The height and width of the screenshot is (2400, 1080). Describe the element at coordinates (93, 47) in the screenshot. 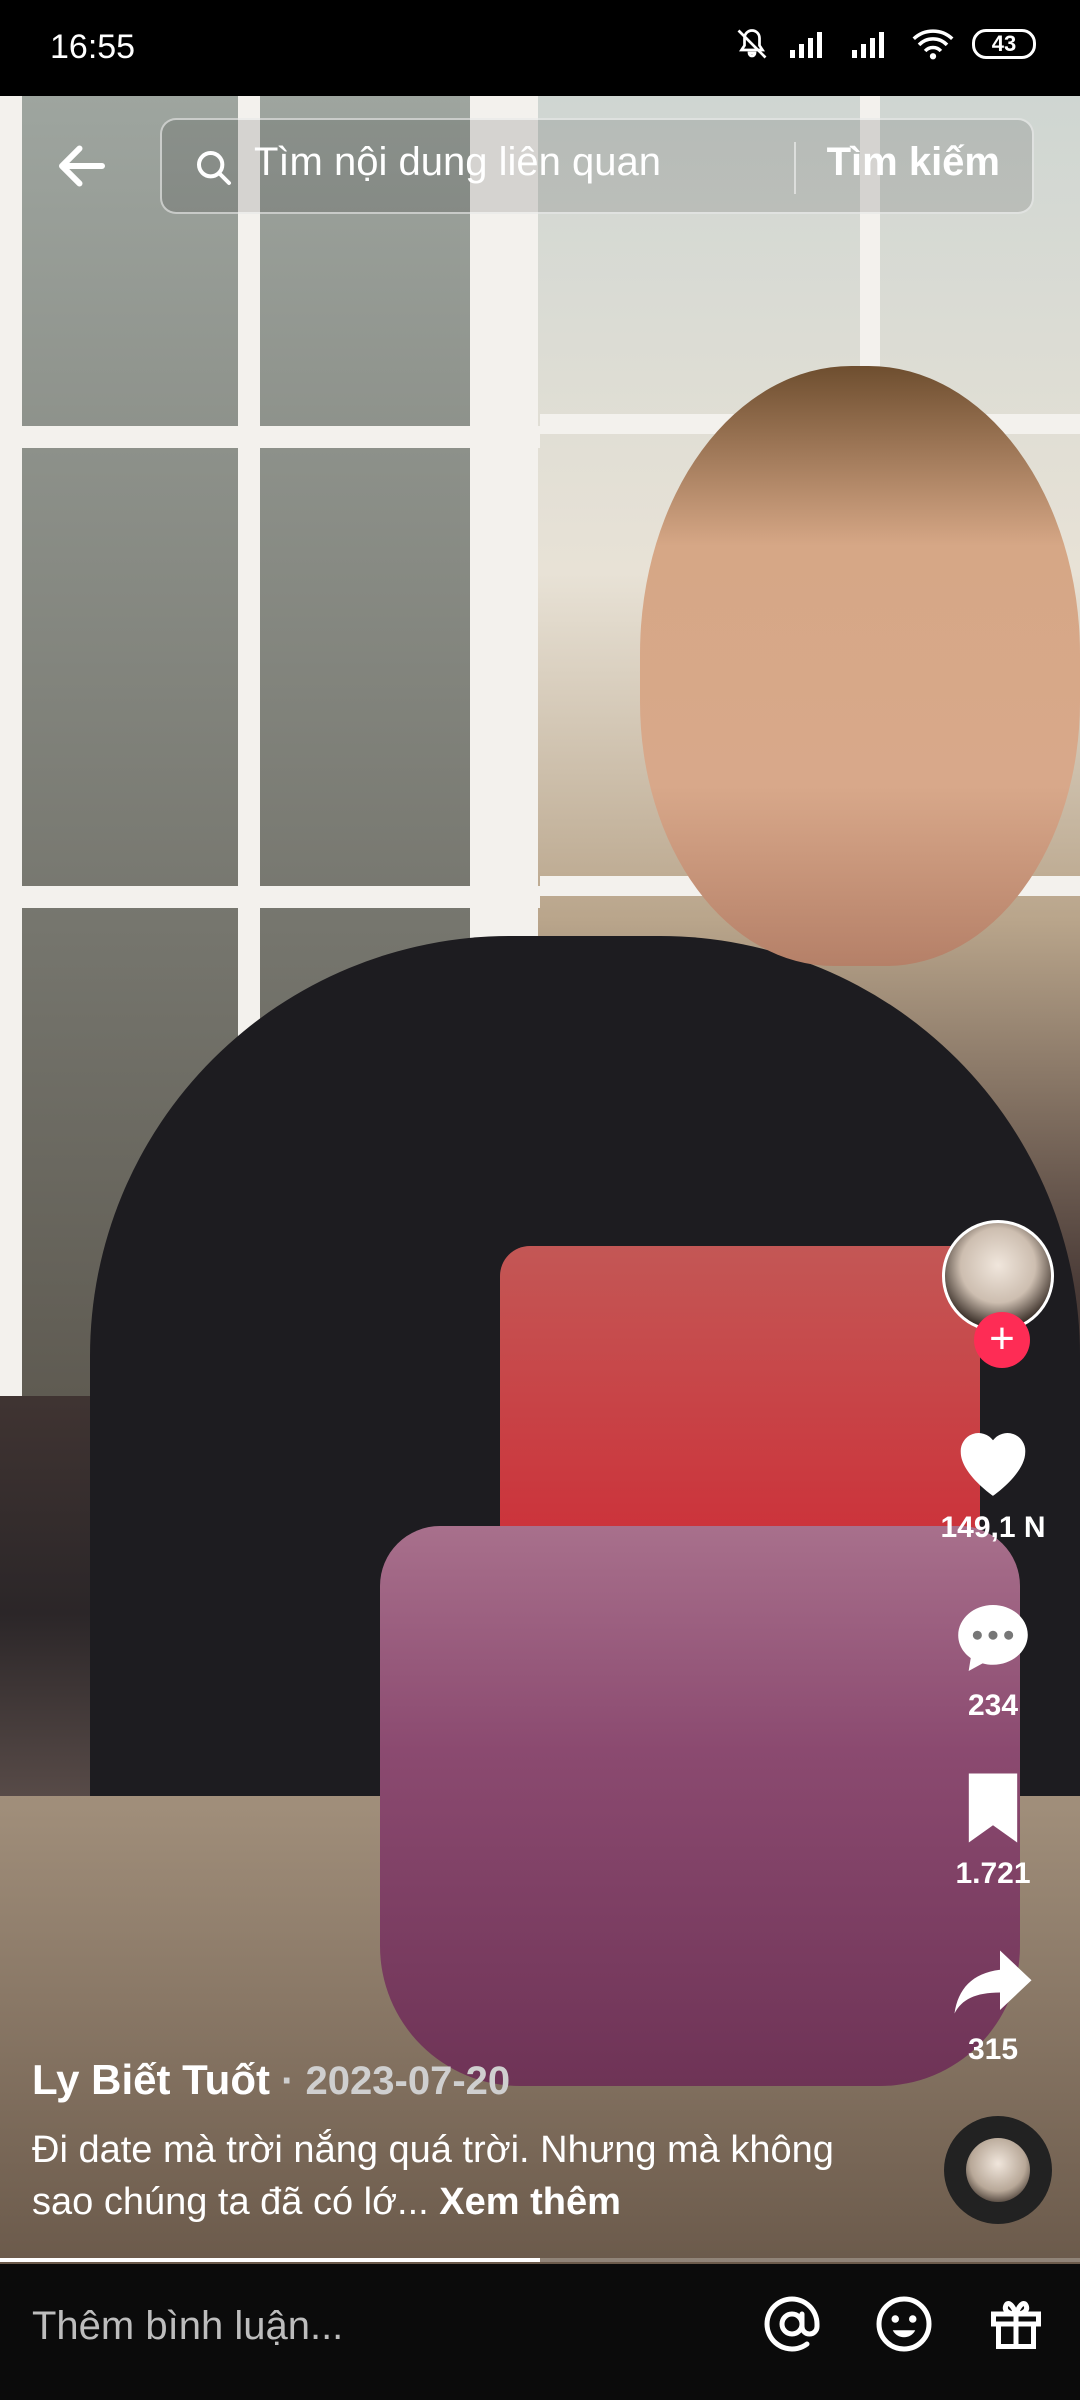

I see `status-time: 16:55` at that location.